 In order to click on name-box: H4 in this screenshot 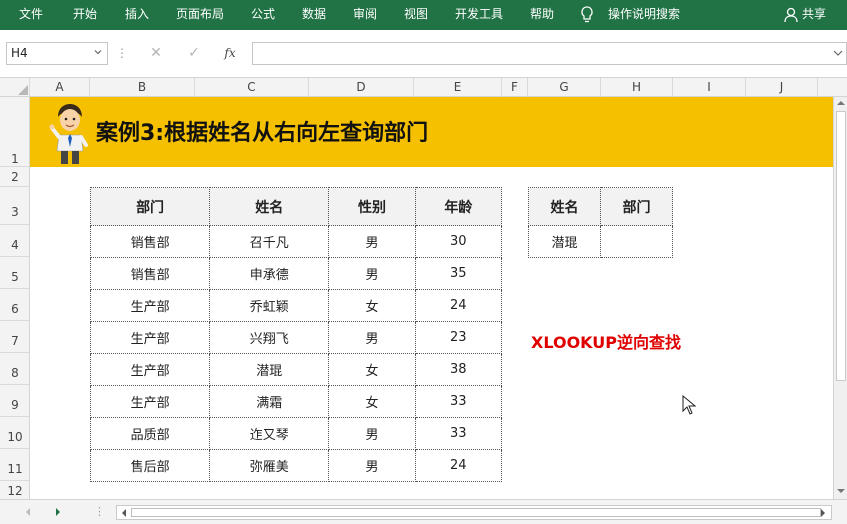, I will do `click(57, 53)`.